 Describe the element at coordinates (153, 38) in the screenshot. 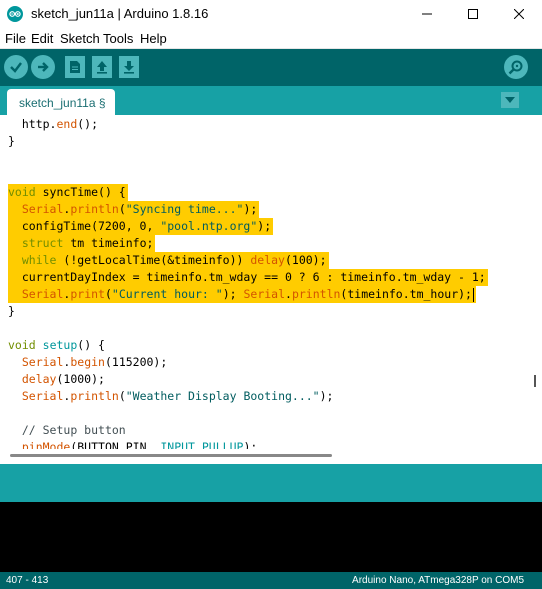

I see `menu-help: Help` at that location.